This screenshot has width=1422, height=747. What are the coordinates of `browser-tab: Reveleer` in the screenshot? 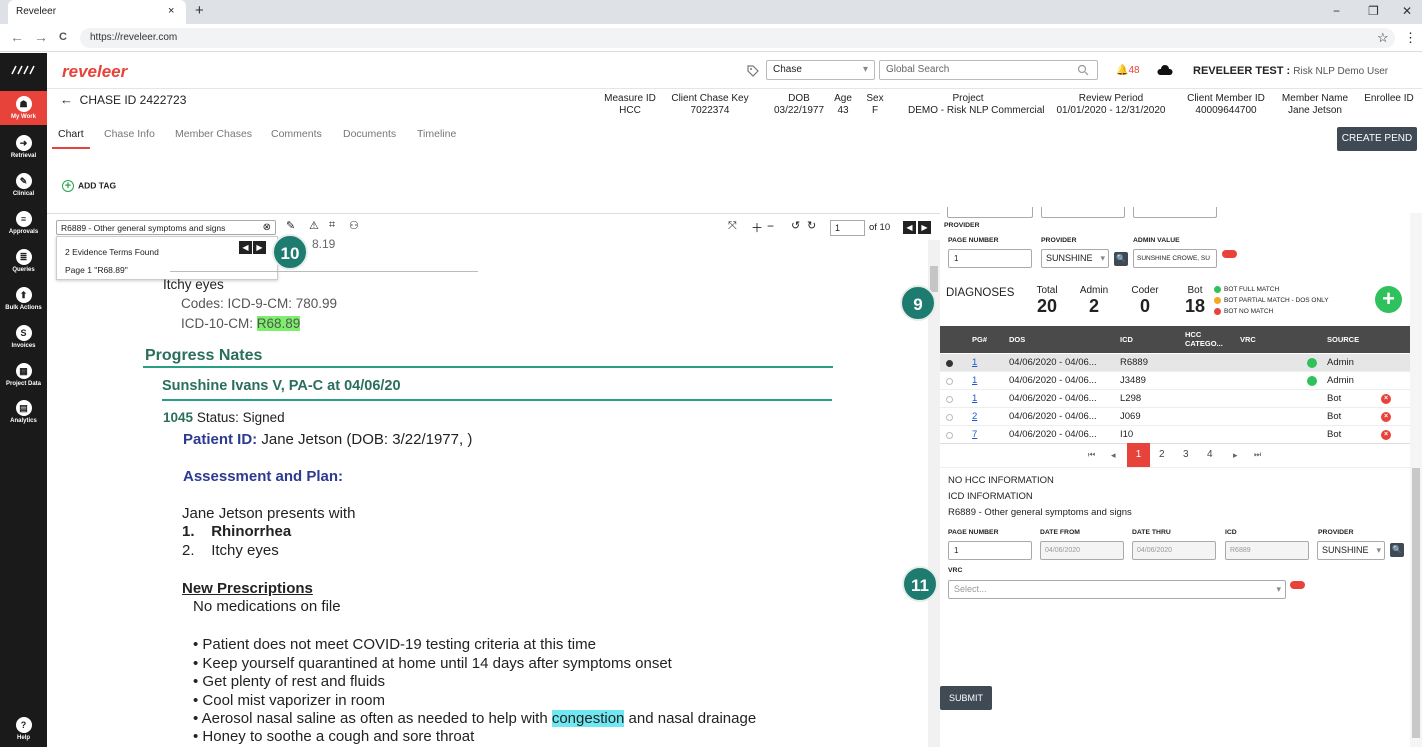 It's located at (97, 12).